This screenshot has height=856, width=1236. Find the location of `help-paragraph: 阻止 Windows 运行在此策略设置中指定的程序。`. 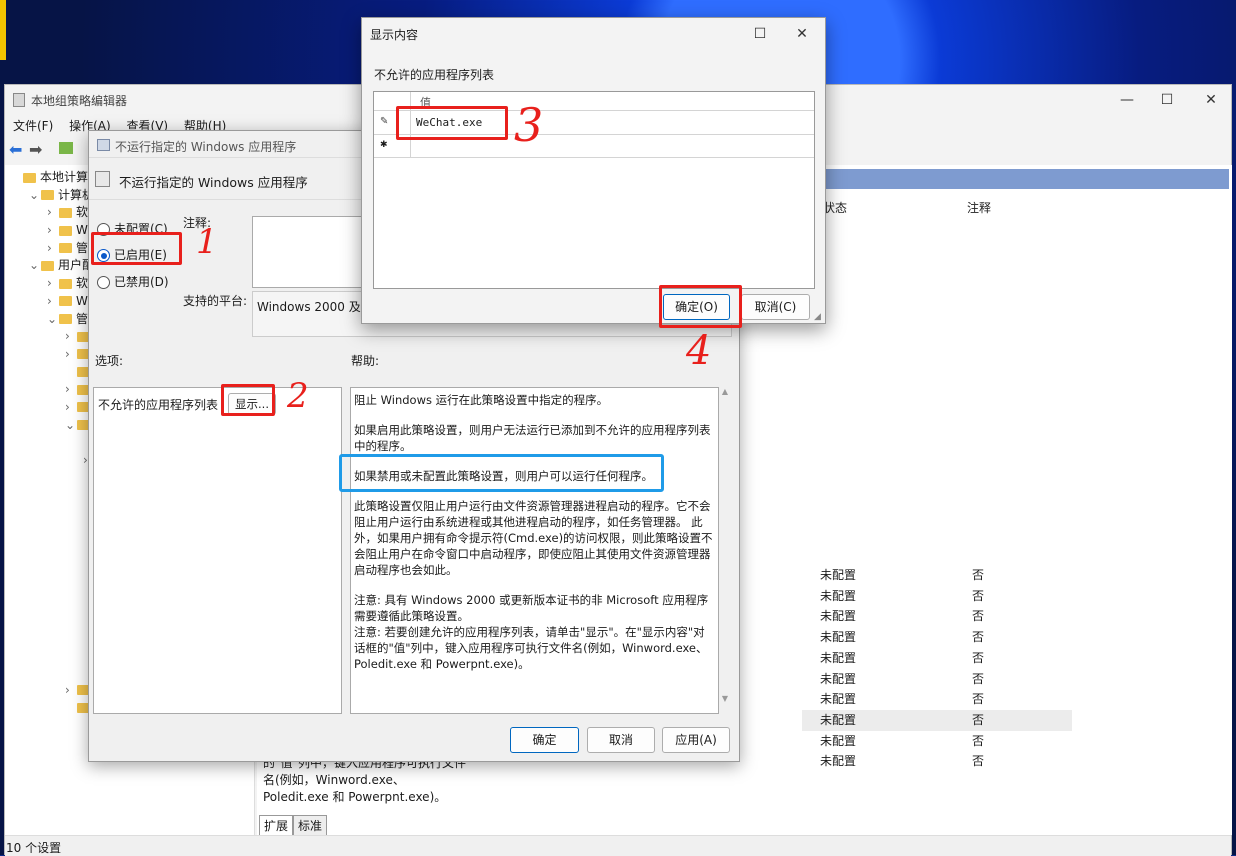

help-paragraph: 阻止 Windows 运行在此策略设置中指定的程序。 is located at coordinates (481, 400).